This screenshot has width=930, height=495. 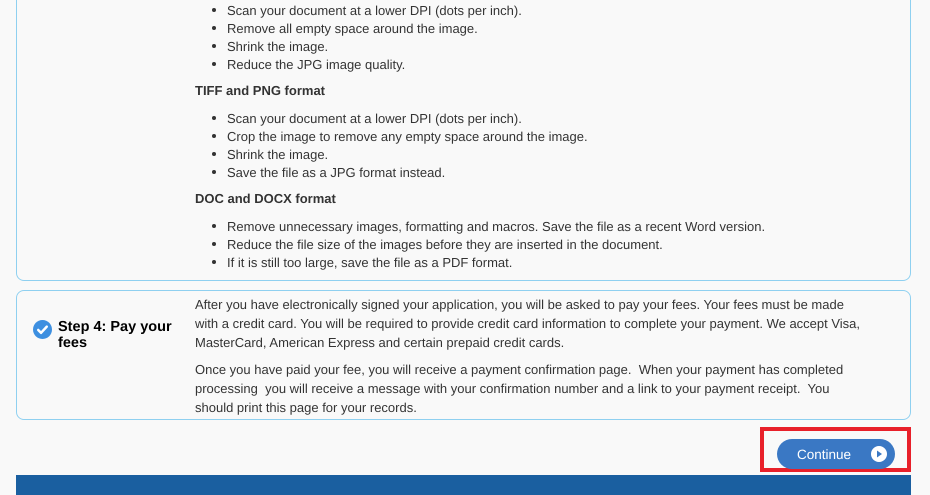 What do you see at coordinates (879, 454) in the screenshot?
I see `play-icon` at bounding box center [879, 454].